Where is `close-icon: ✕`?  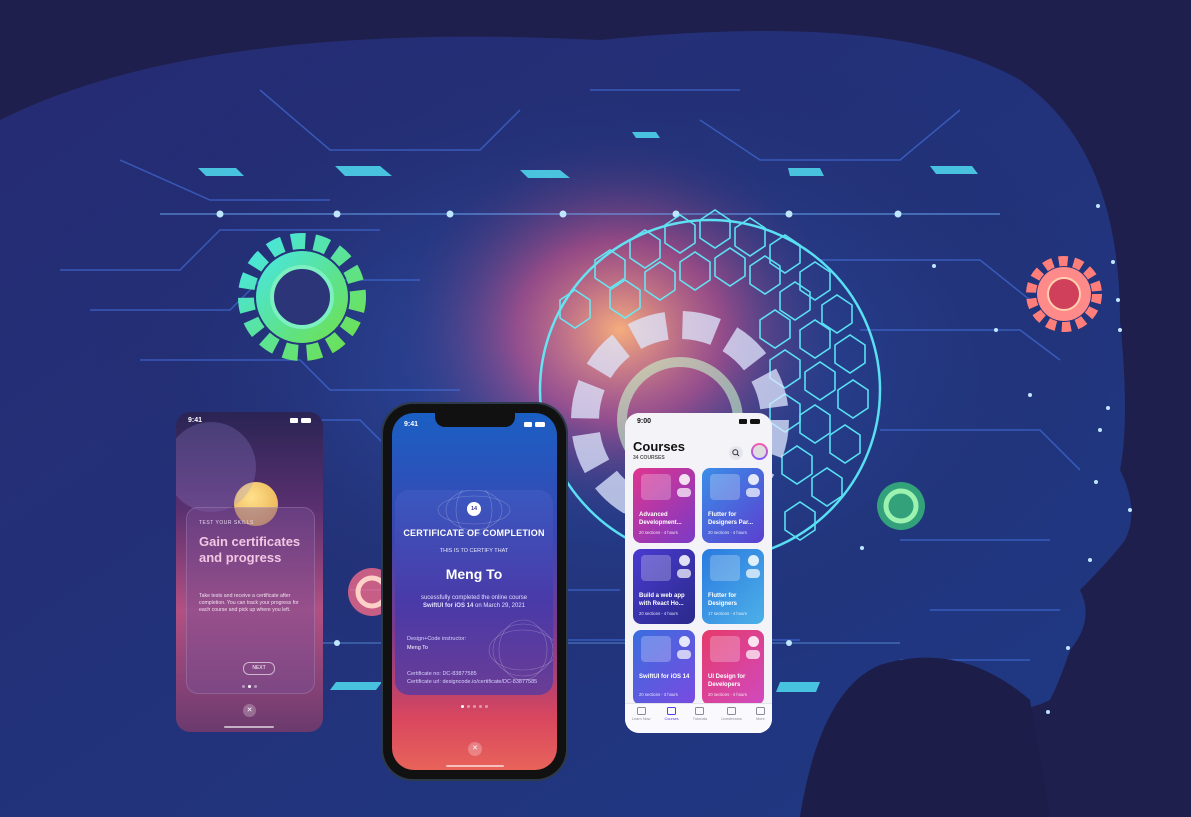 close-icon: ✕ is located at coordinates (249, 710).